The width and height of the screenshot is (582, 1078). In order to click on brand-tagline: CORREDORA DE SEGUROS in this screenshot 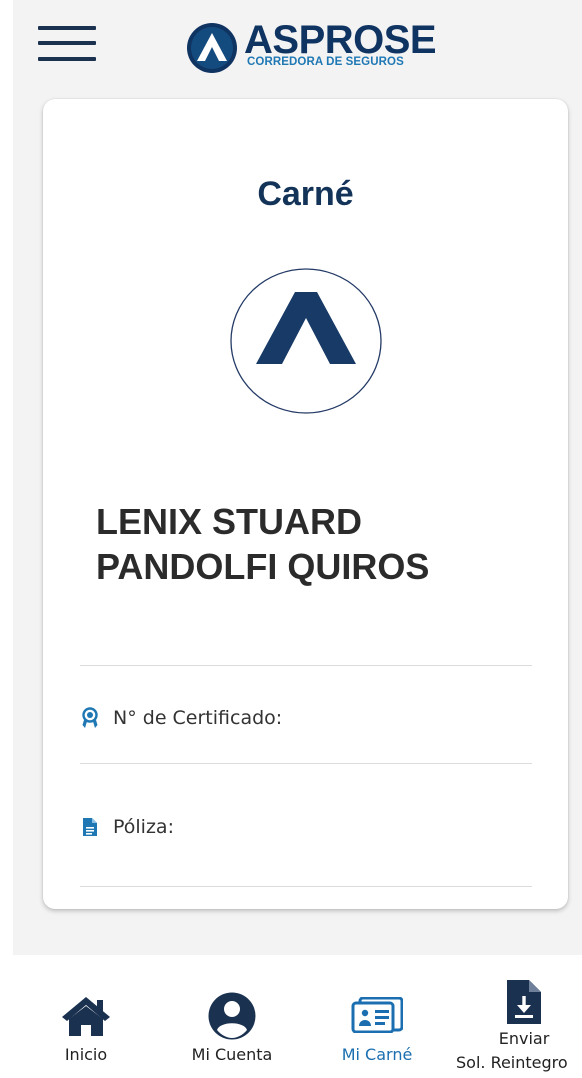, I will do `click(325, 62)`.